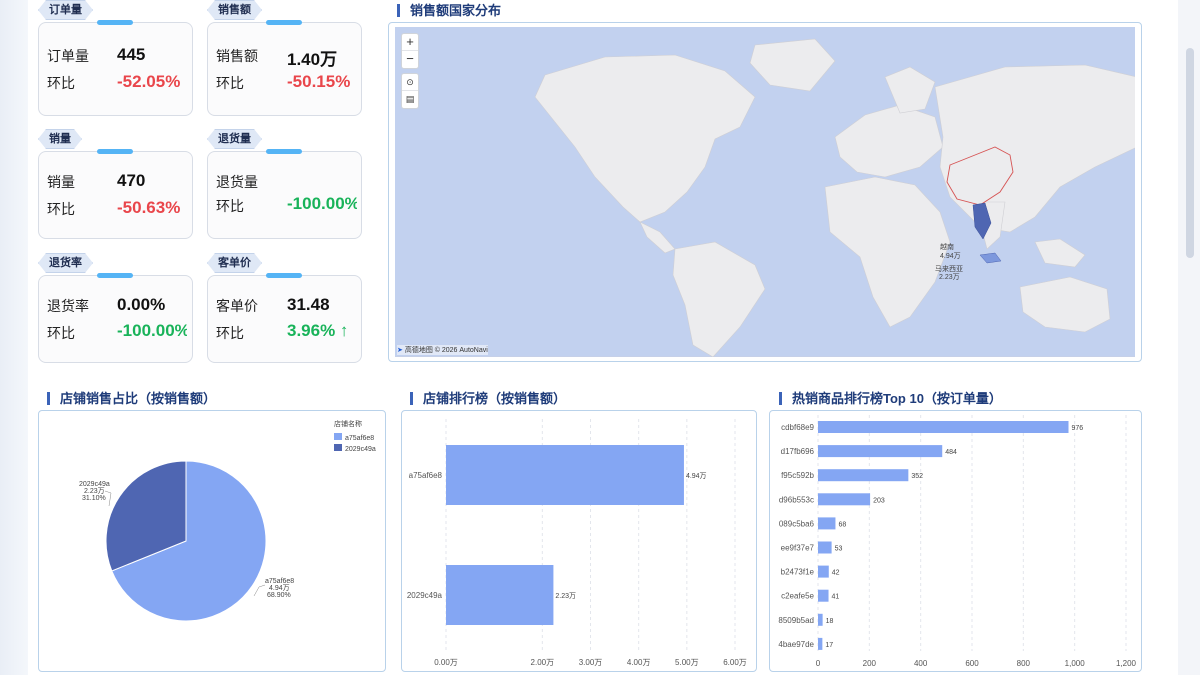 The width and height of the screenshot is (1200, 675). What do you see at coordinates (410, 82) in the screenshot?
I see `compass-icon: ⊙` at bounding box center [410, 82].